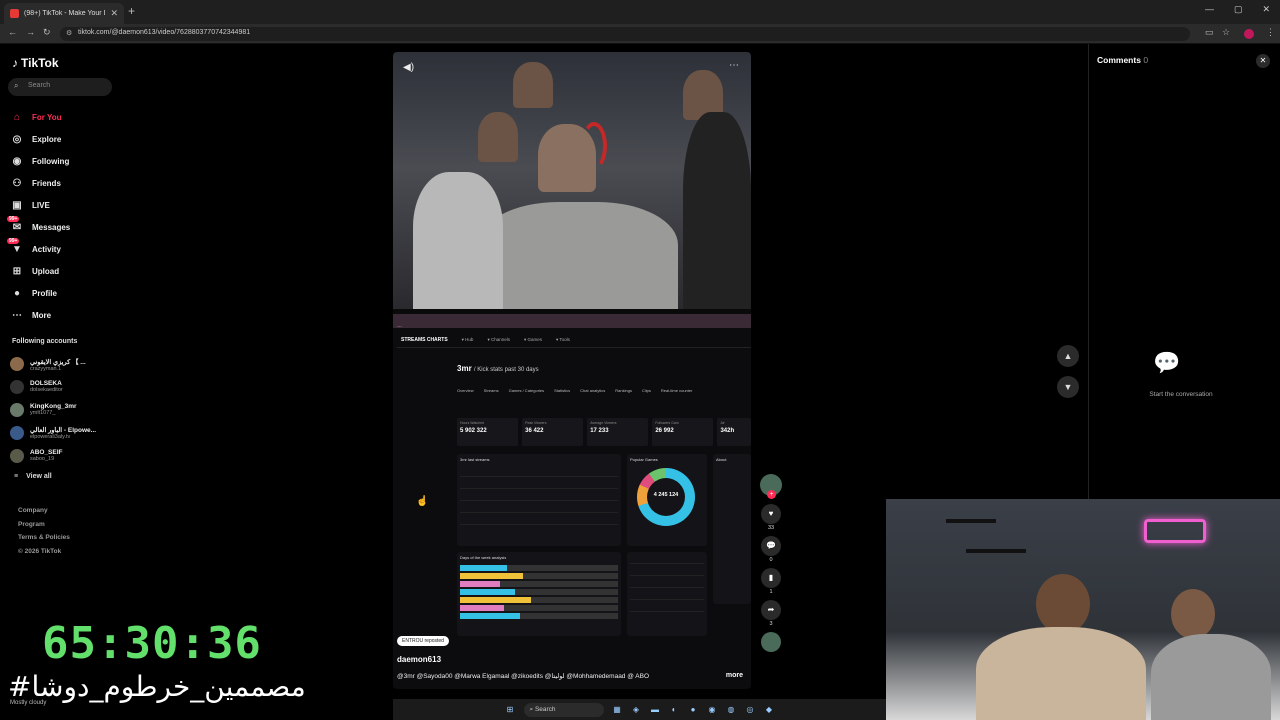  What do you see at coordinates (750, 709) in the screenshot?
I see `obs-icon: ◎` at bounding box center [750, 709].